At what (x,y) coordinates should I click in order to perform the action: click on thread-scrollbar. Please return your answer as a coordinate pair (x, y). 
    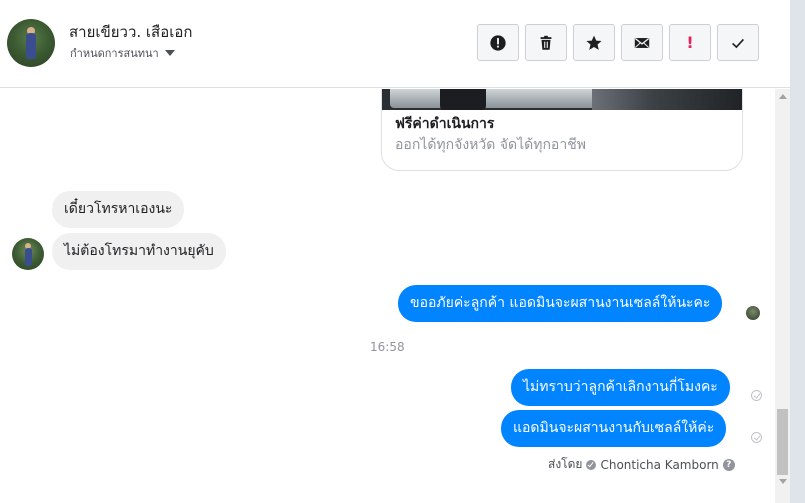
    Looking at the image, I should click on (782, 296).